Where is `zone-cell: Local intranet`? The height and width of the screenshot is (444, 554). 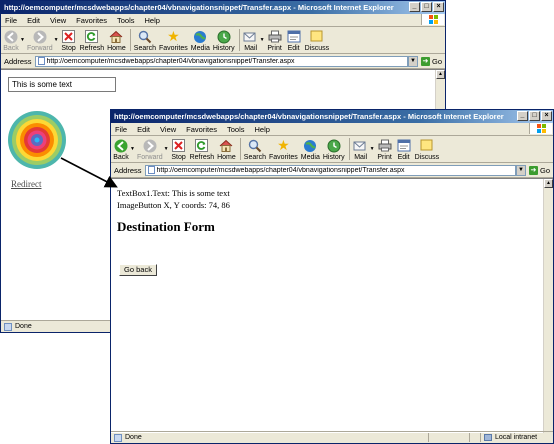 zone-cell: Local intranet is located at coordinates (516, 437).